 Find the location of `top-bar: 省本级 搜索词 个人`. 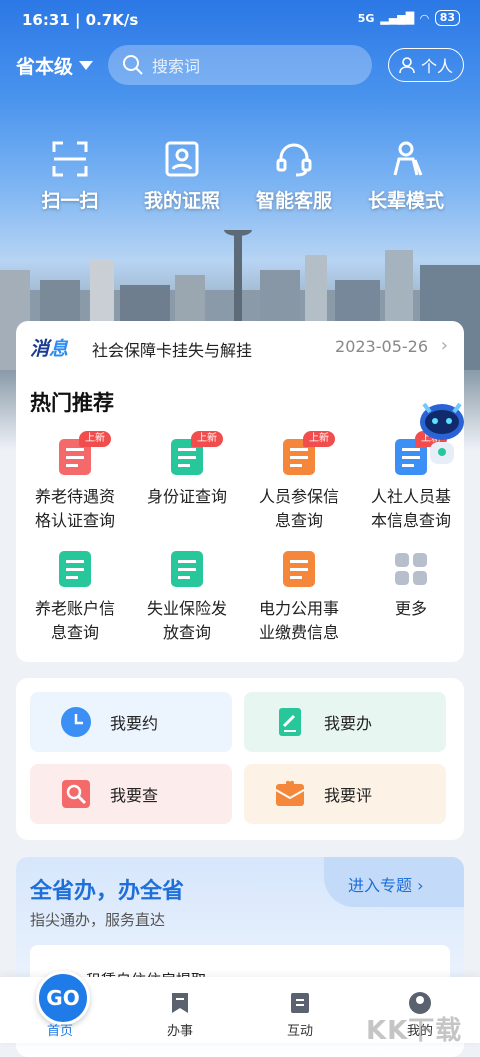

top-bar: 省本级 搜索词 个人 is located at coordinates (240, 65).